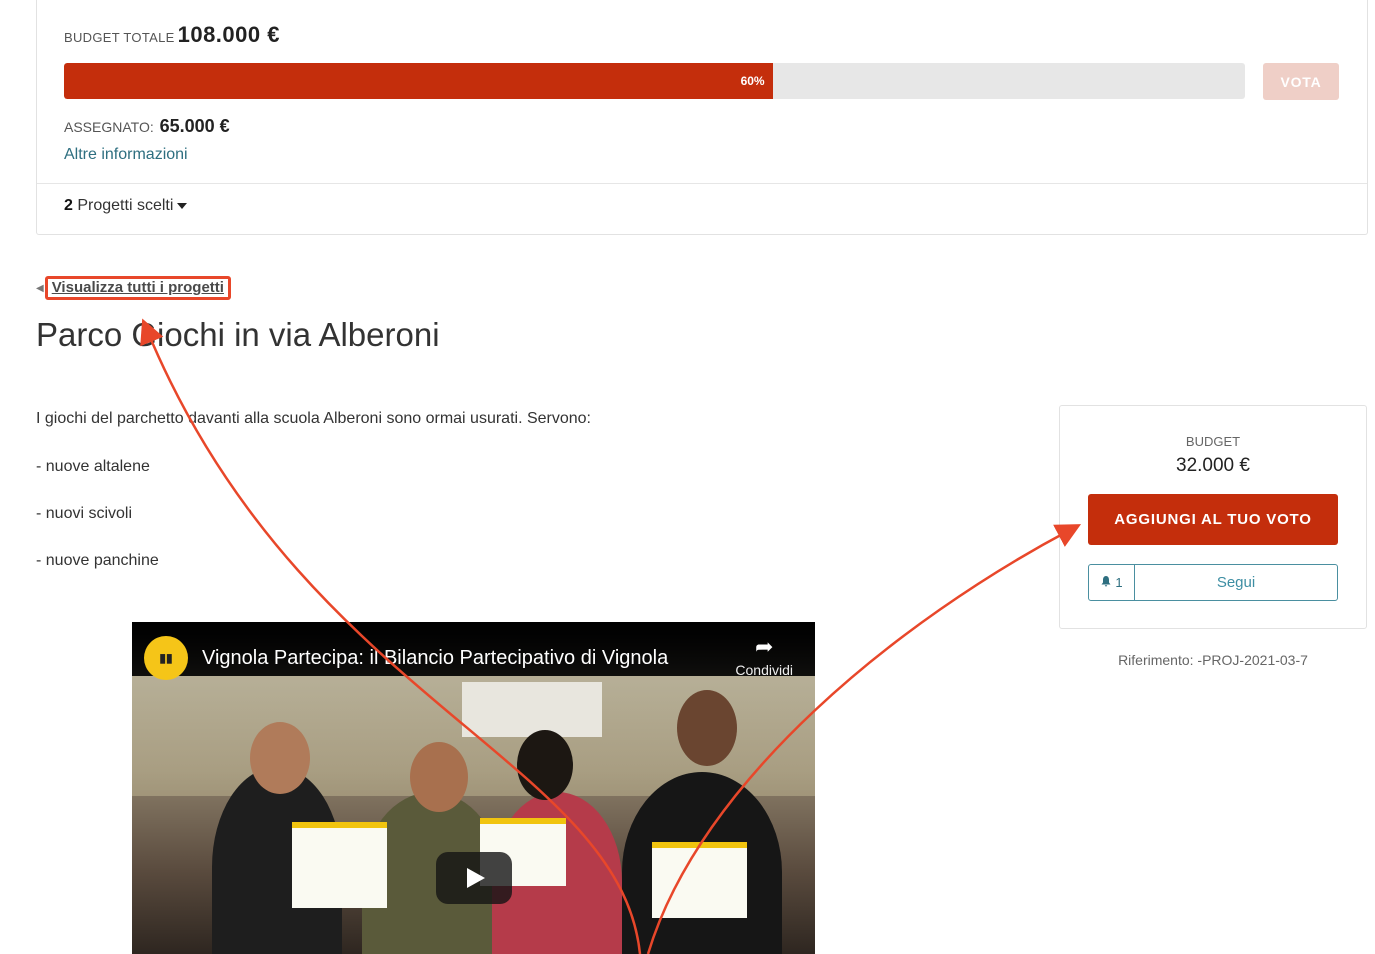  Describe the element at coordinates (228, 34) in the screenshot. I see `budget-total-value: 108.000 €` at that location.